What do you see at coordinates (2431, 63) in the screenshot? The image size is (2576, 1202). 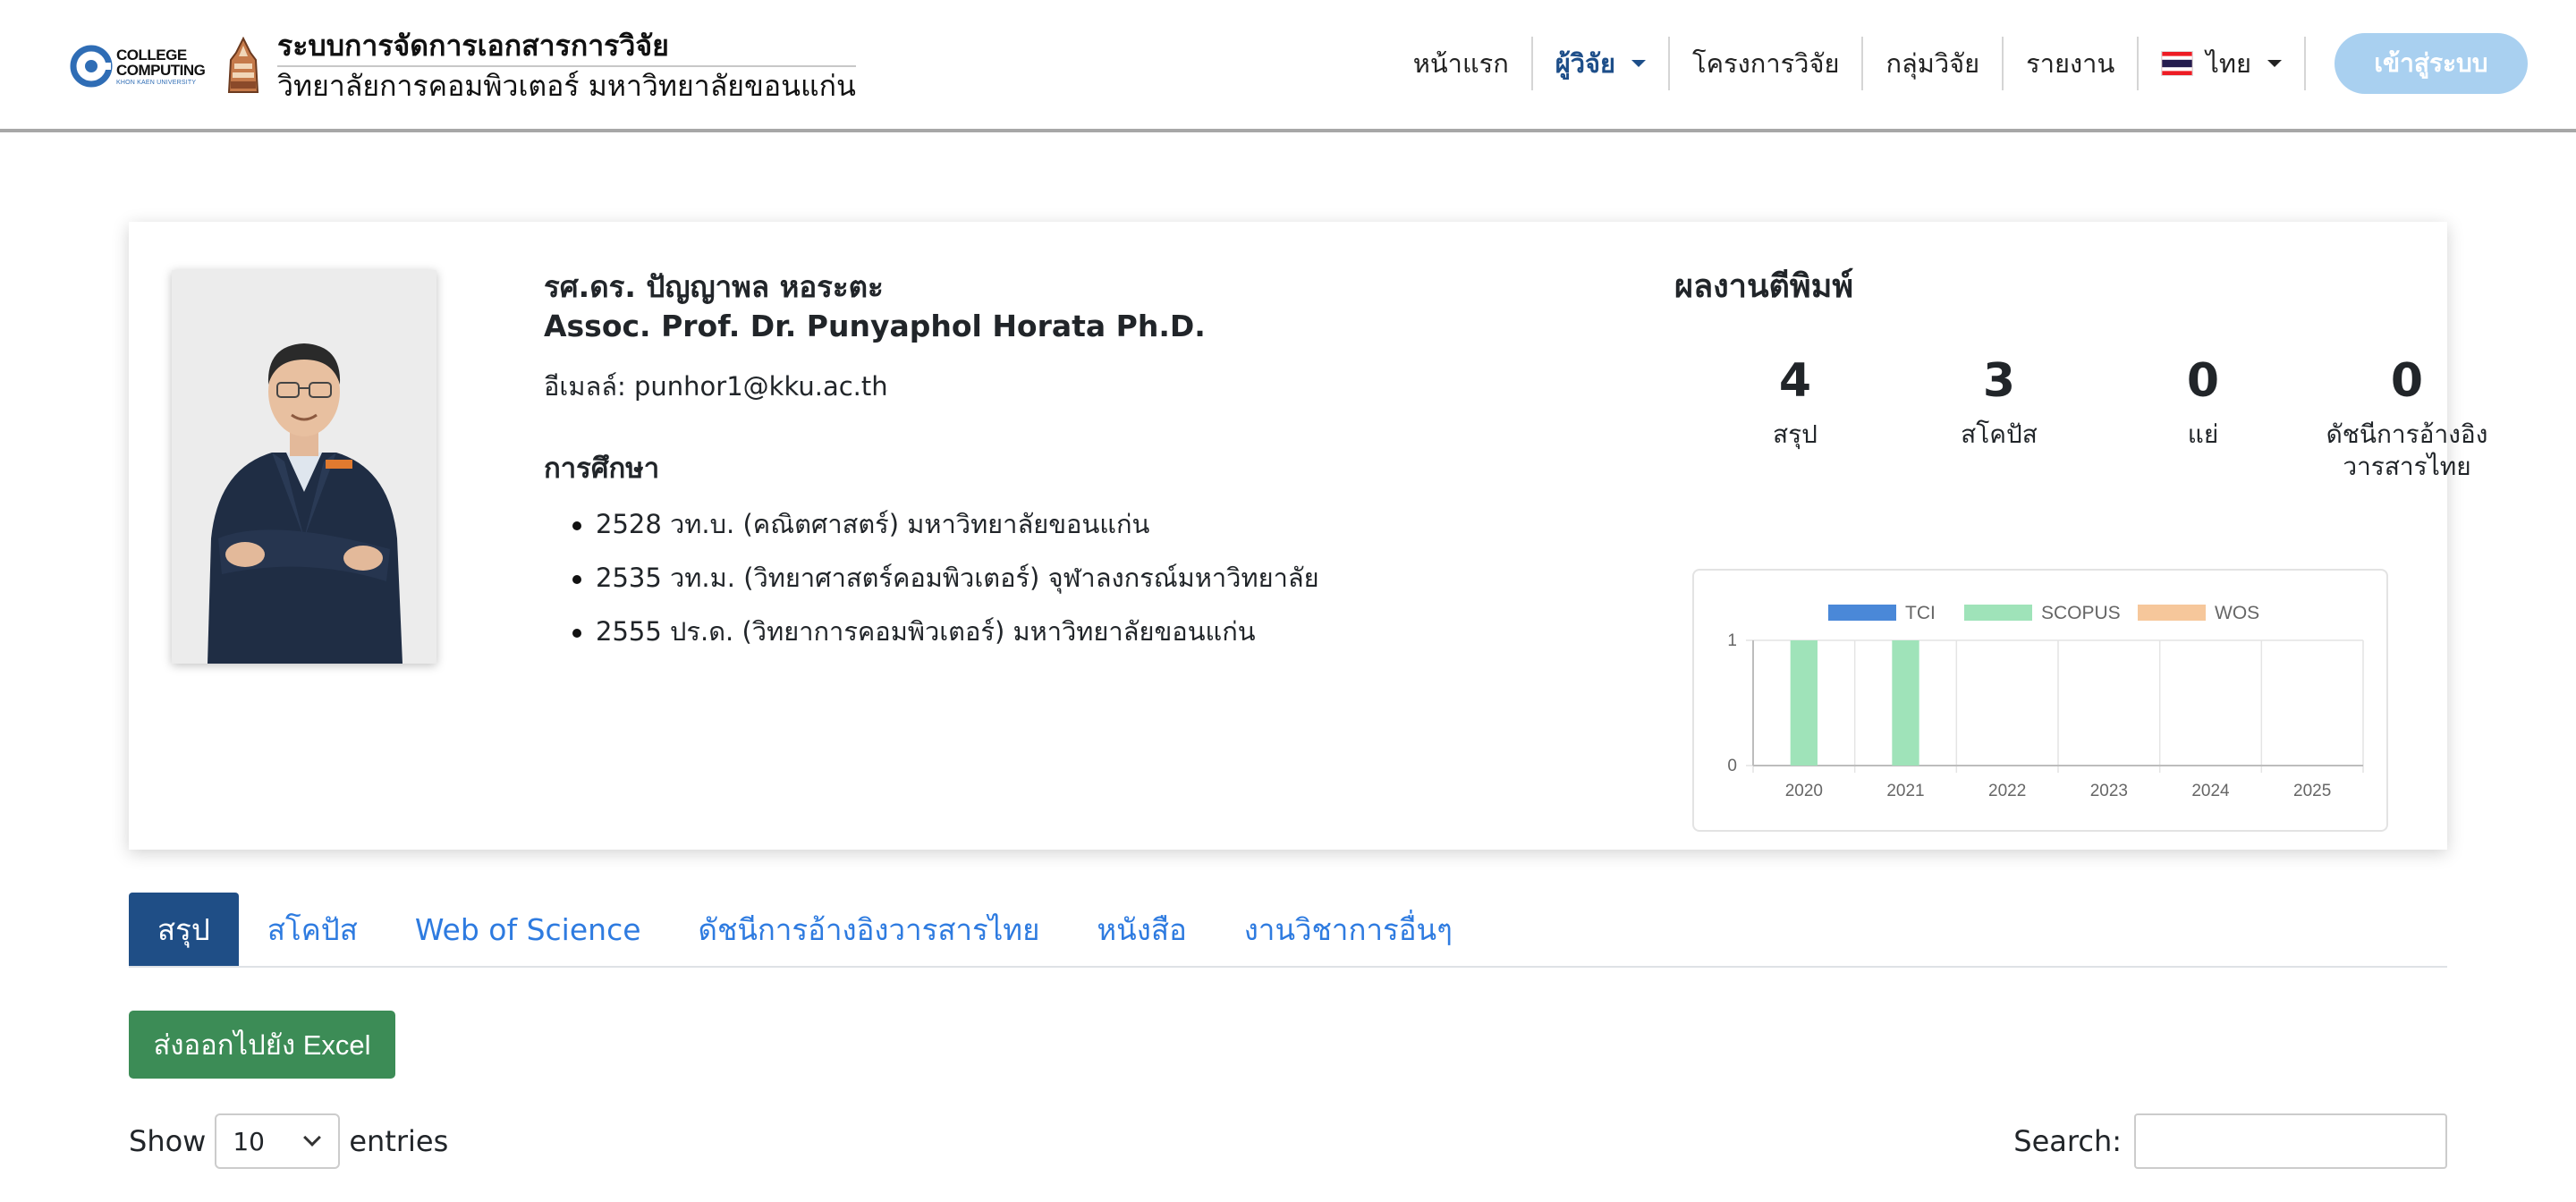 I see `login-button: เข้าสู่ระบบ` at bounding box center [2431, 63].